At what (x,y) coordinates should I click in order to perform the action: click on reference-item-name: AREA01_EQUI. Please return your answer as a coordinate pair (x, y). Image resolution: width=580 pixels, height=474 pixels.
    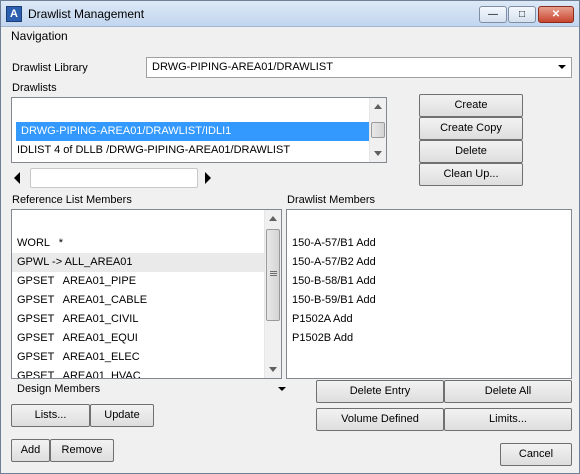
    Looking at the image, I should click on (100, 338).